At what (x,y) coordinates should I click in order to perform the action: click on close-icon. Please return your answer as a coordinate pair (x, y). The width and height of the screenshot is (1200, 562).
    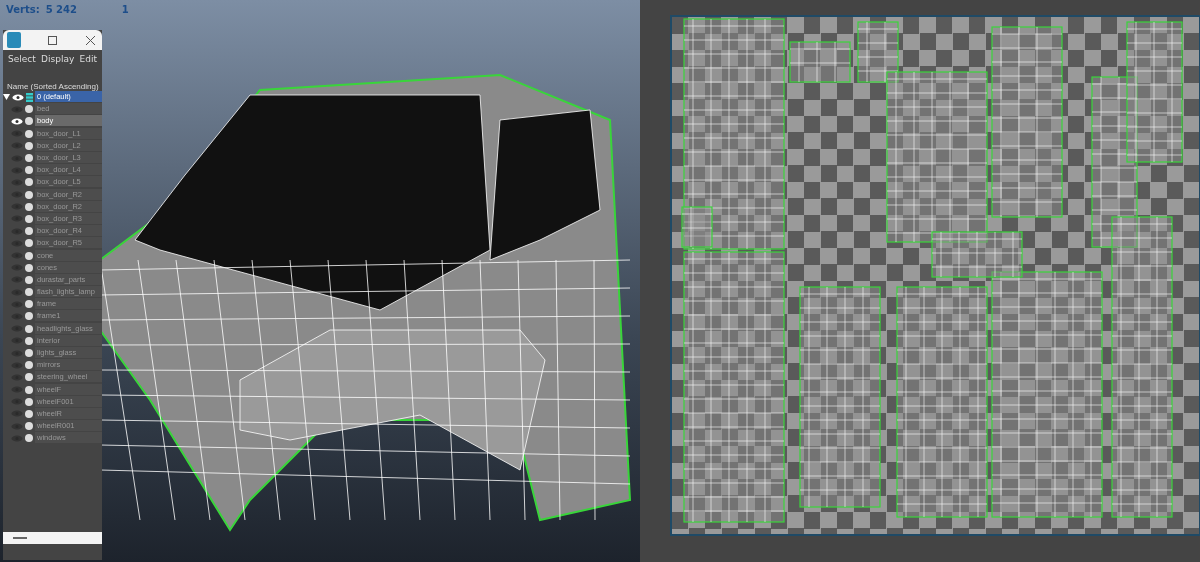
    Looking at the image, I should click on (90, 40).